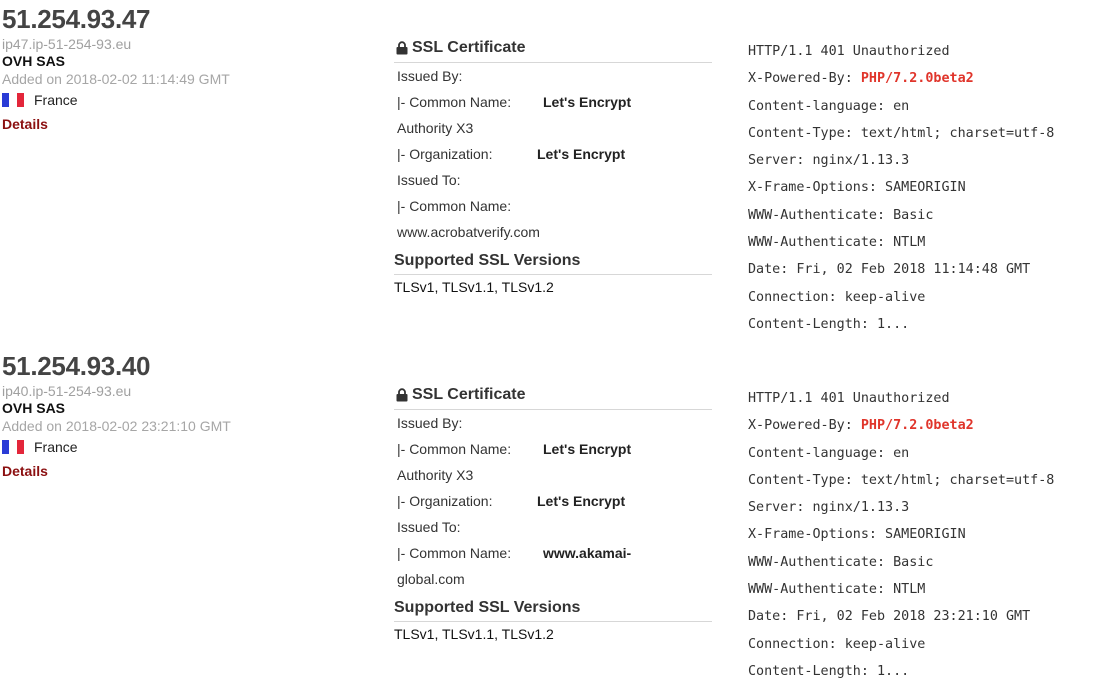 The width and height of the screenshot is (1116, 692). What do you see at coordinates (468, 232) in the screenshot?
I see `subject-common-name-cont: www.acrobatverify.com` at bounding box center [468, 232].